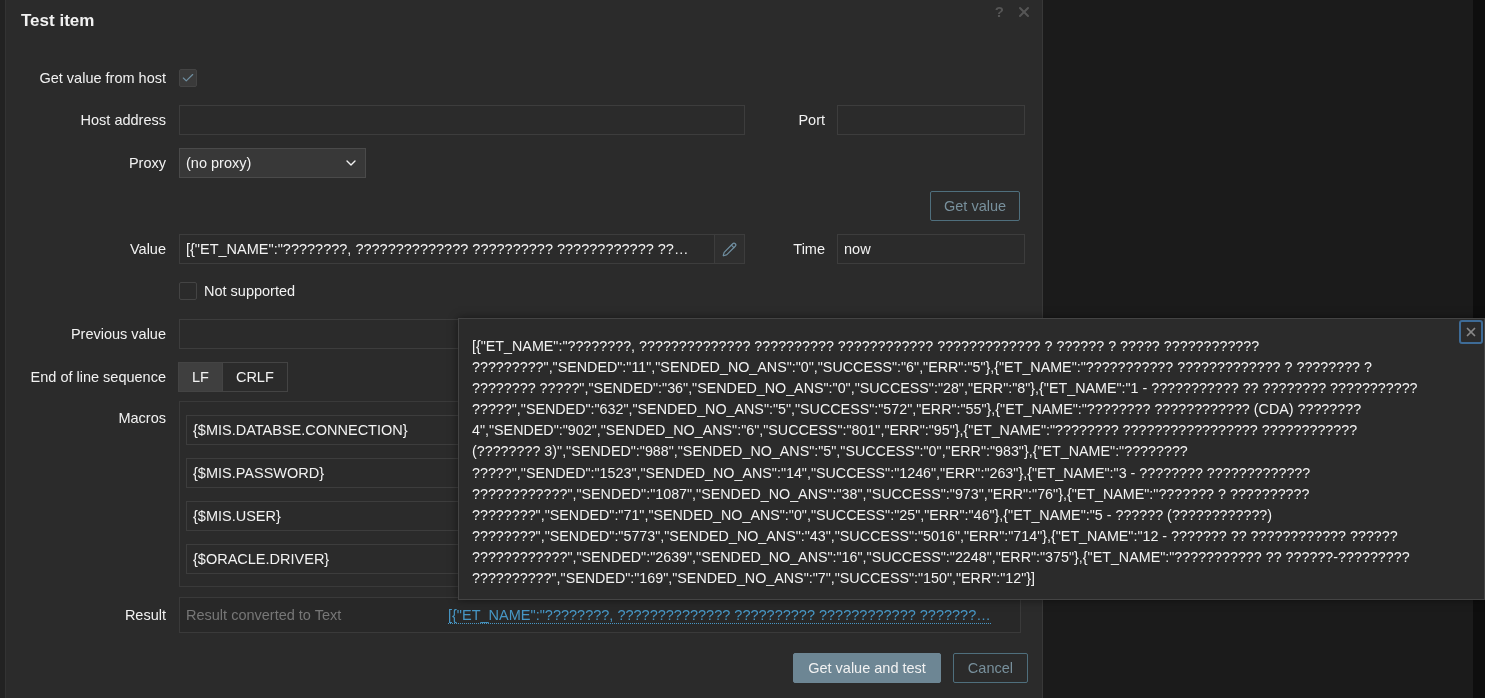 Image resolution: width=1485 pixels, height=698 pixels. Describe the element at coordinates (123, 120) in the screenshot. I see `field-label: Host address` at that location.